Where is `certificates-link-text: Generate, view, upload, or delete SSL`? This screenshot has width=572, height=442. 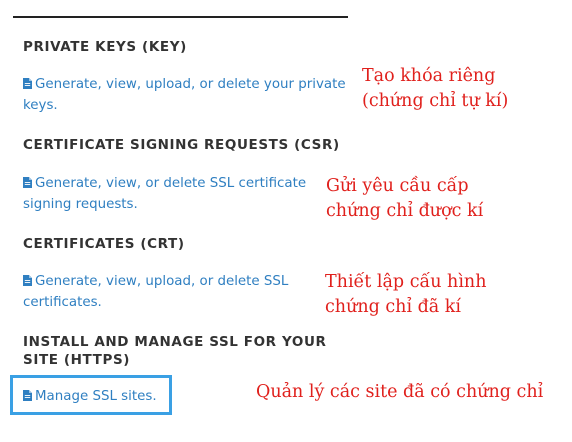 certificates-link-text: Generate, view, upload, or delete SSL is located at coordinates (161, 281).